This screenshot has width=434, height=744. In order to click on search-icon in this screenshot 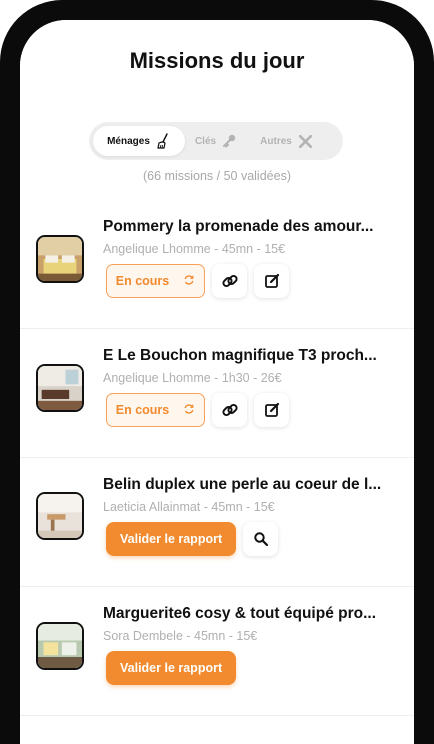, I will do `click(261, 539)`.